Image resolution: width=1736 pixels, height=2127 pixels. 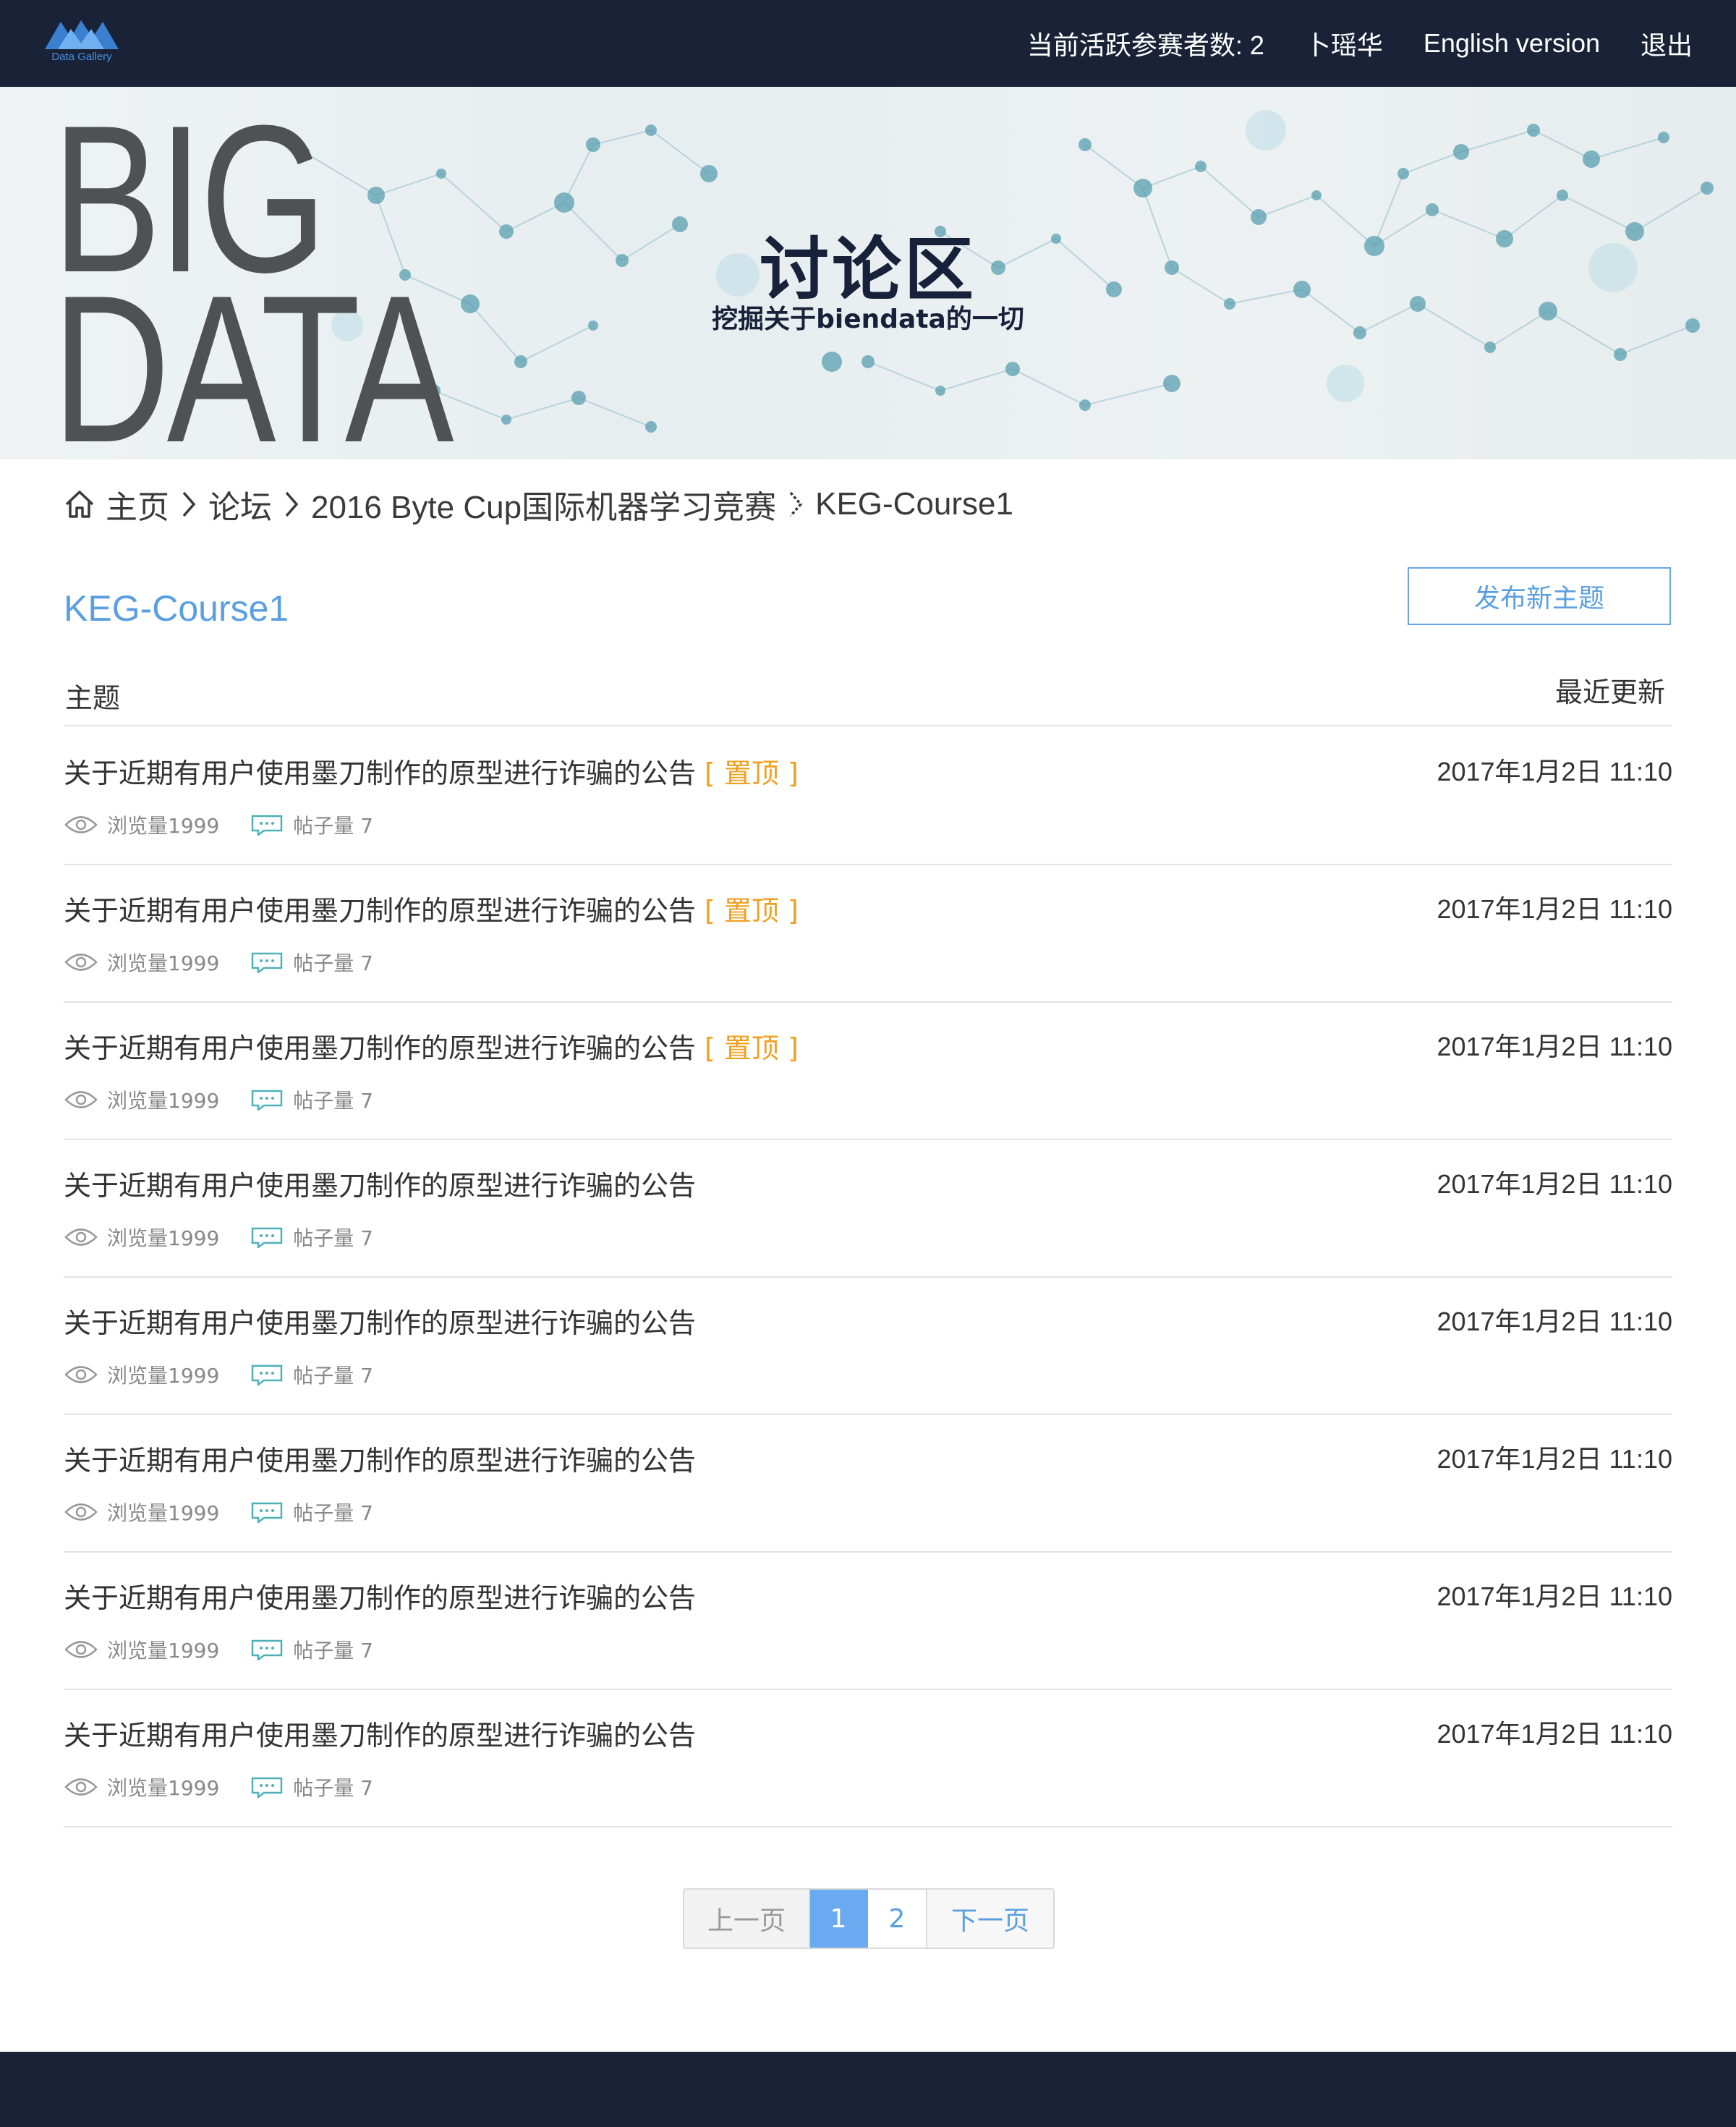 What do you see at coordinates (1145, 45) in the screenshot?
I see `active-participants: 当前活跃参赛者数: 2` at bounding box center [1145, 45].